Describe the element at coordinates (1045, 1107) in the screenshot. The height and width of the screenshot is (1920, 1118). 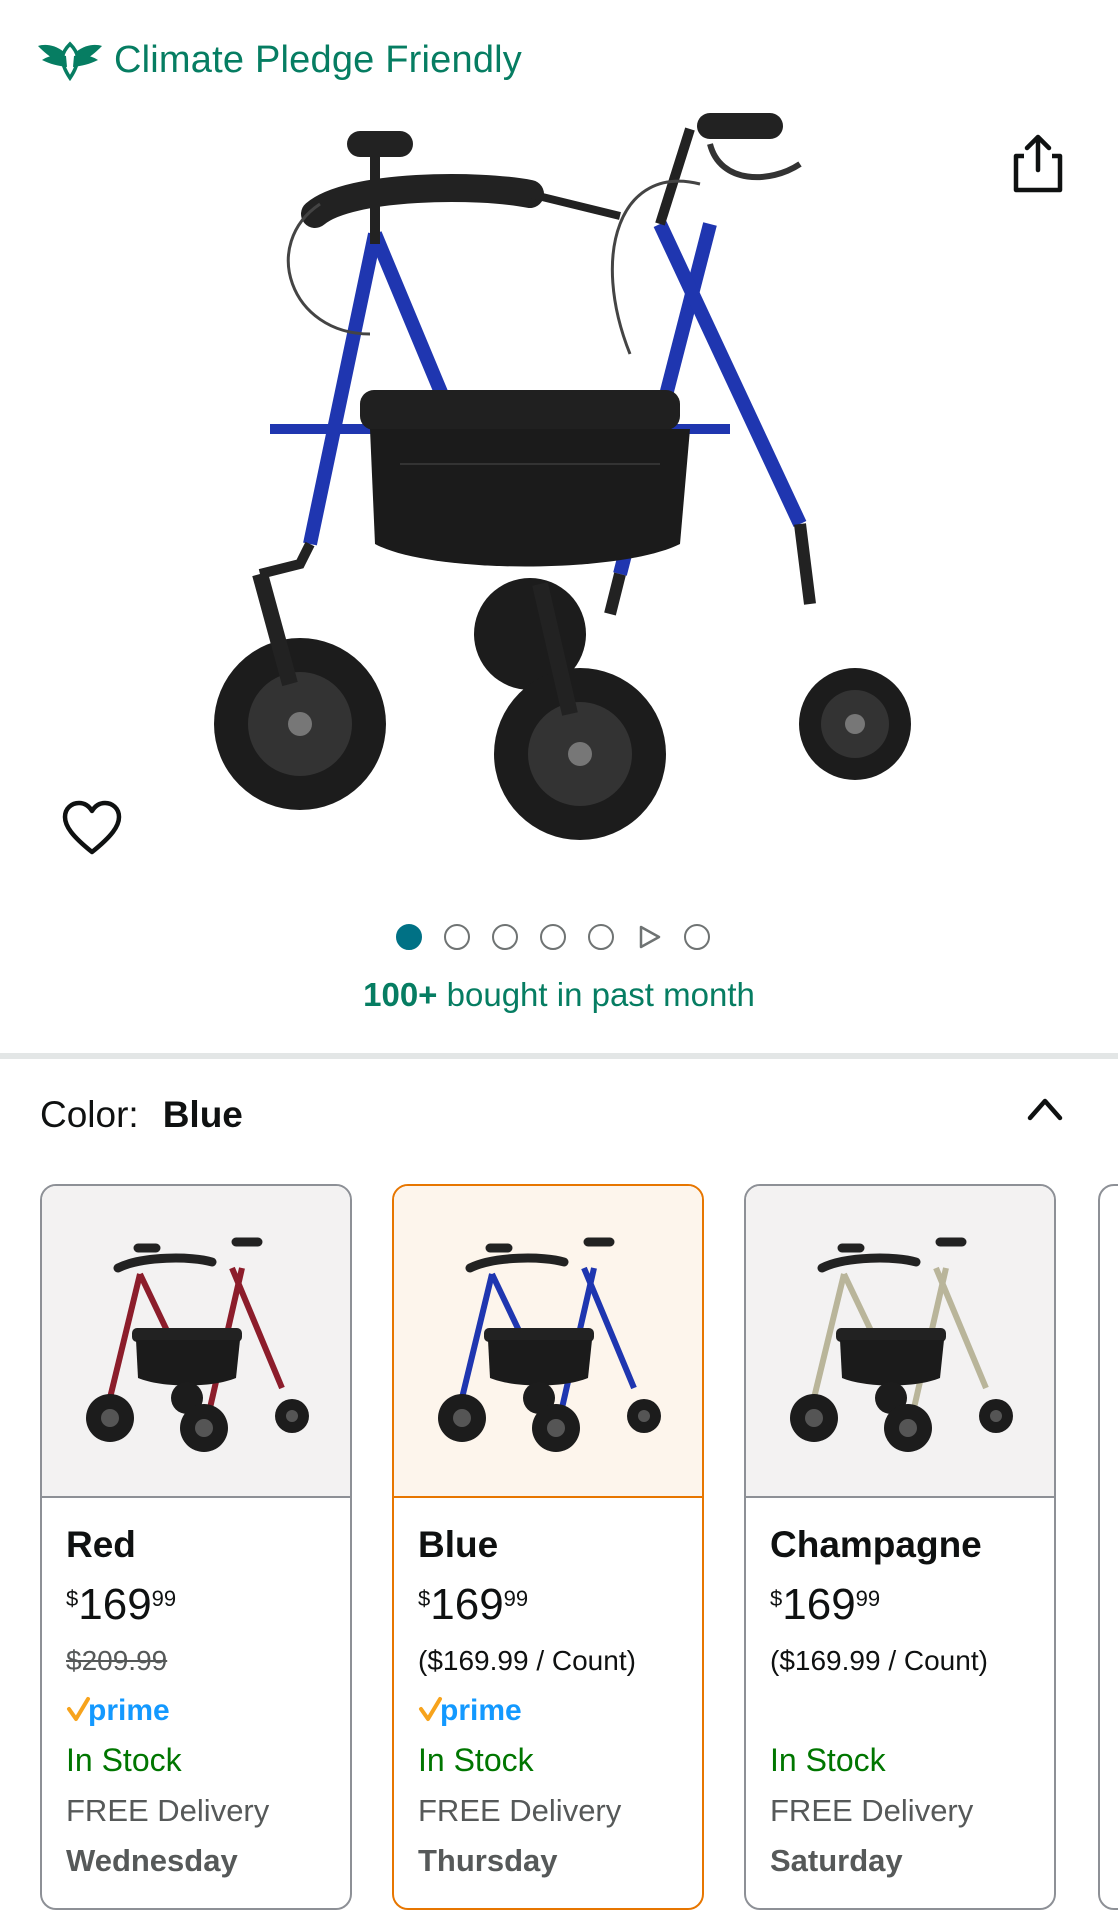
I see `chevron-up-icon` at that location.